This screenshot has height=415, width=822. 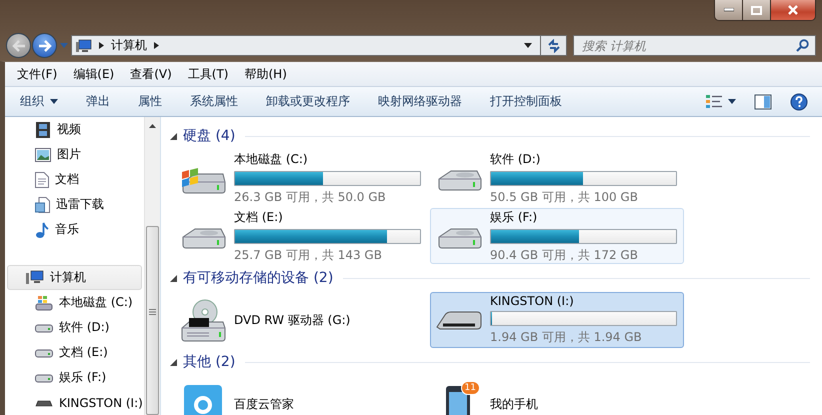 I want to click on sidebar-item: 文档 (E:), so click(x=74, y=352).